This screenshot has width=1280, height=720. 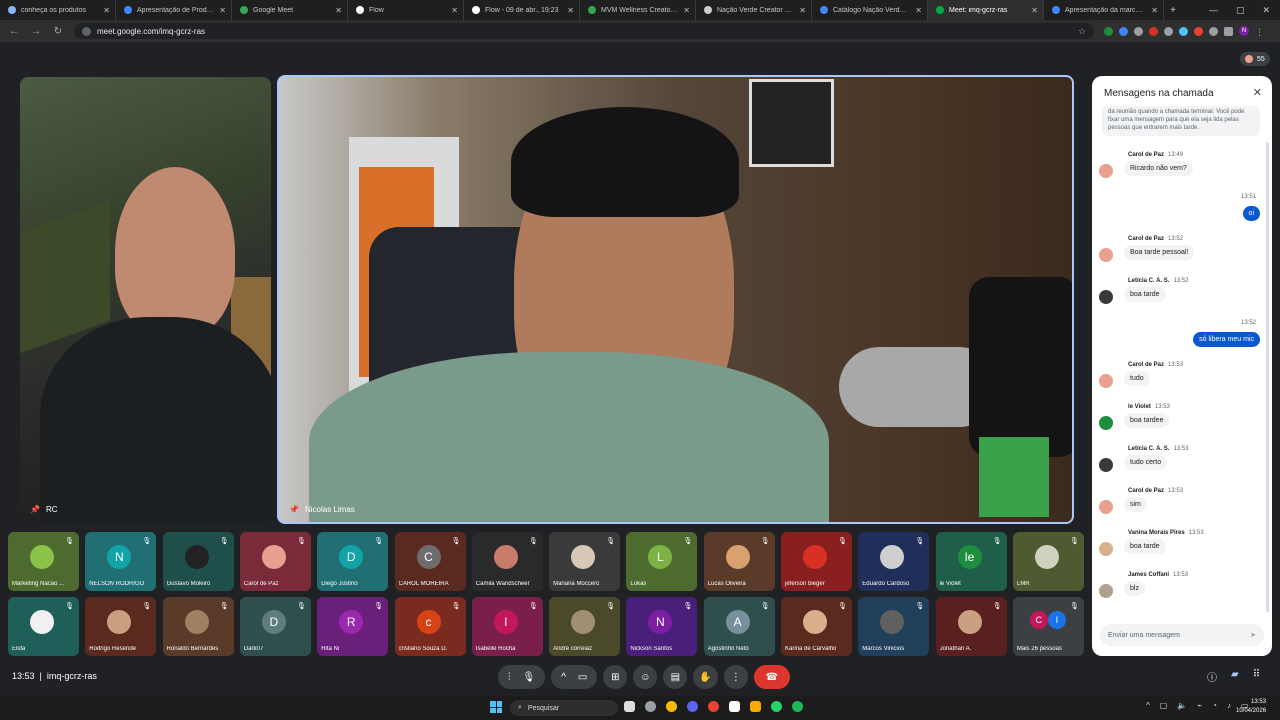 What do you see at coordinates (1214, 705) in the screenshot?
I see `wifi-icon: ◔` at bounding box center [1214, 705].